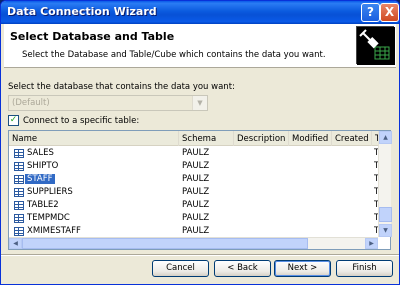 This screenshot has height=285, width=400. Describe the element at coordinates (352, 138) in the screenshot. I see `column-header-created: Created` at that location.